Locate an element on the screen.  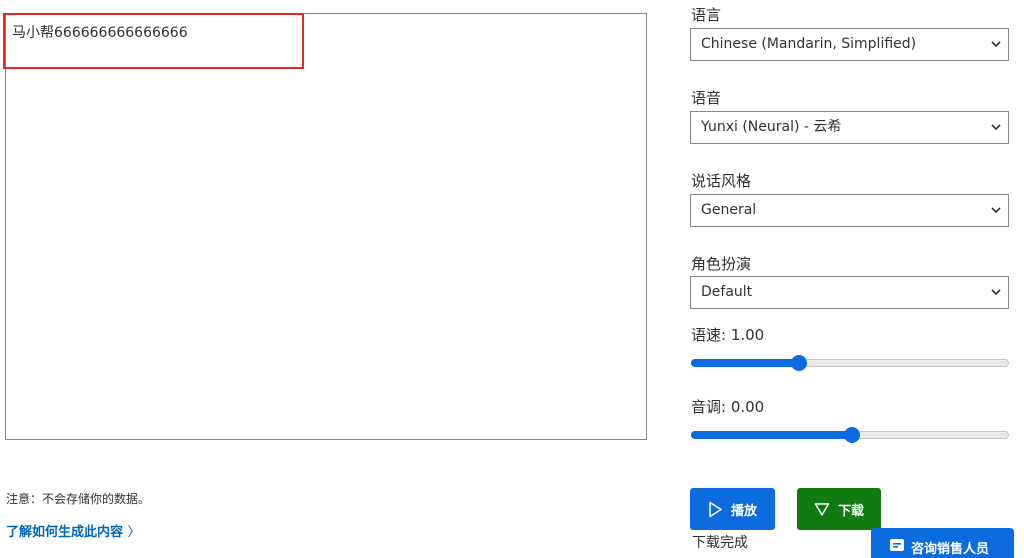
download-status: 下载完成 is located at coordinates (720, 543).